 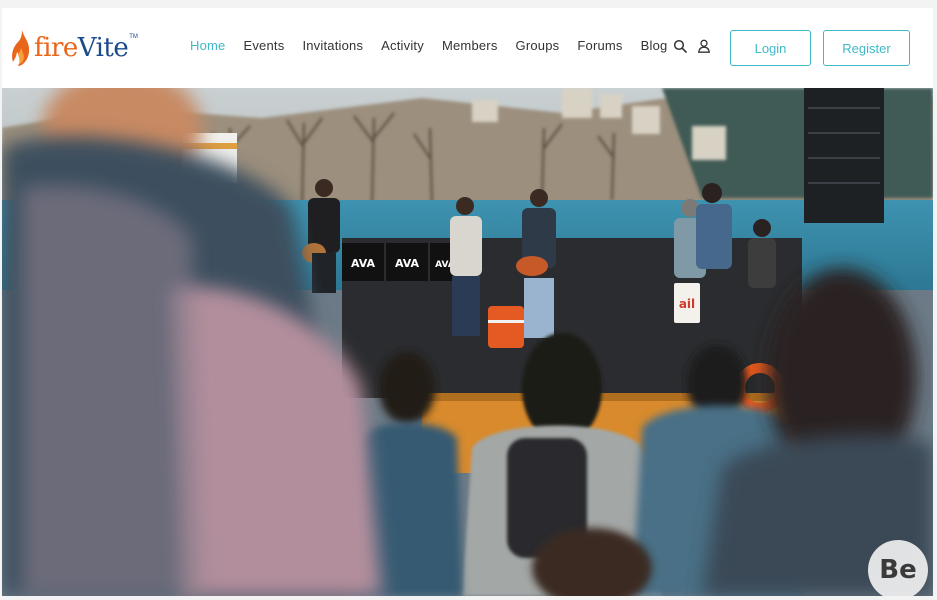 I want to click on brand-logo: fireVite TM, so click(x=74, y=48).